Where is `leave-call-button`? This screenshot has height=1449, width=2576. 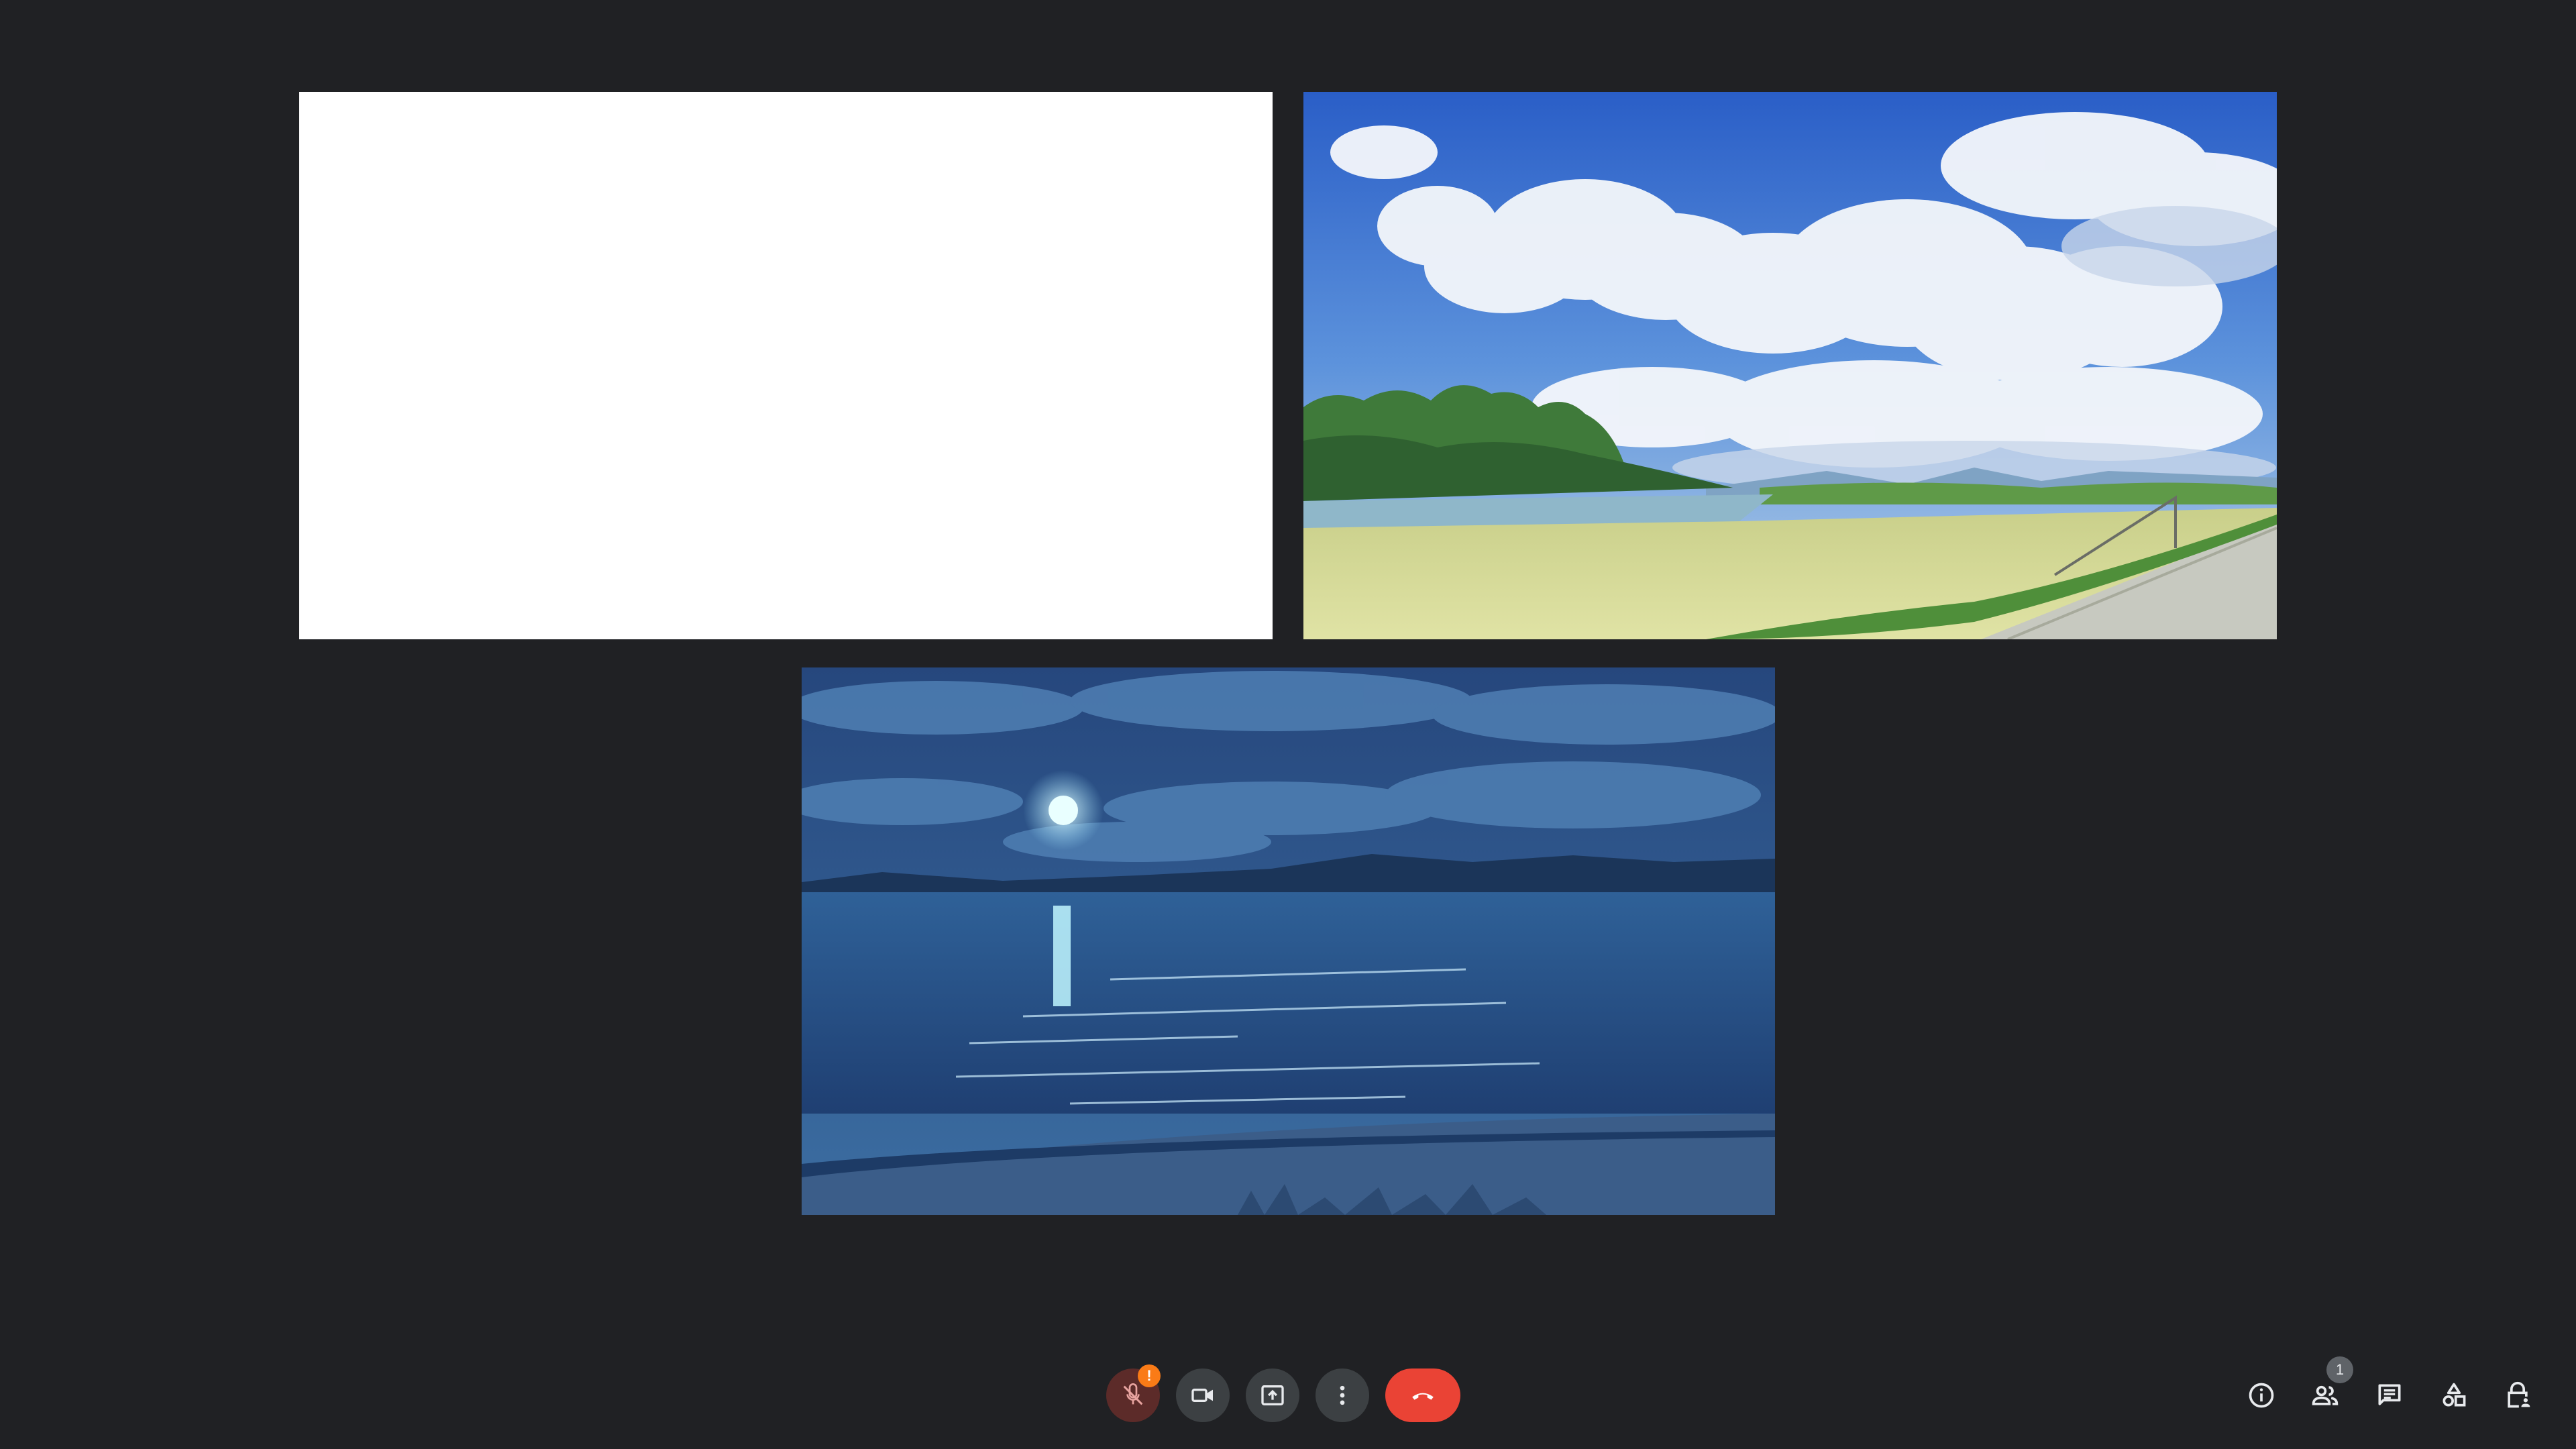 leave-call-button is located at coordinates (1422, 1395).